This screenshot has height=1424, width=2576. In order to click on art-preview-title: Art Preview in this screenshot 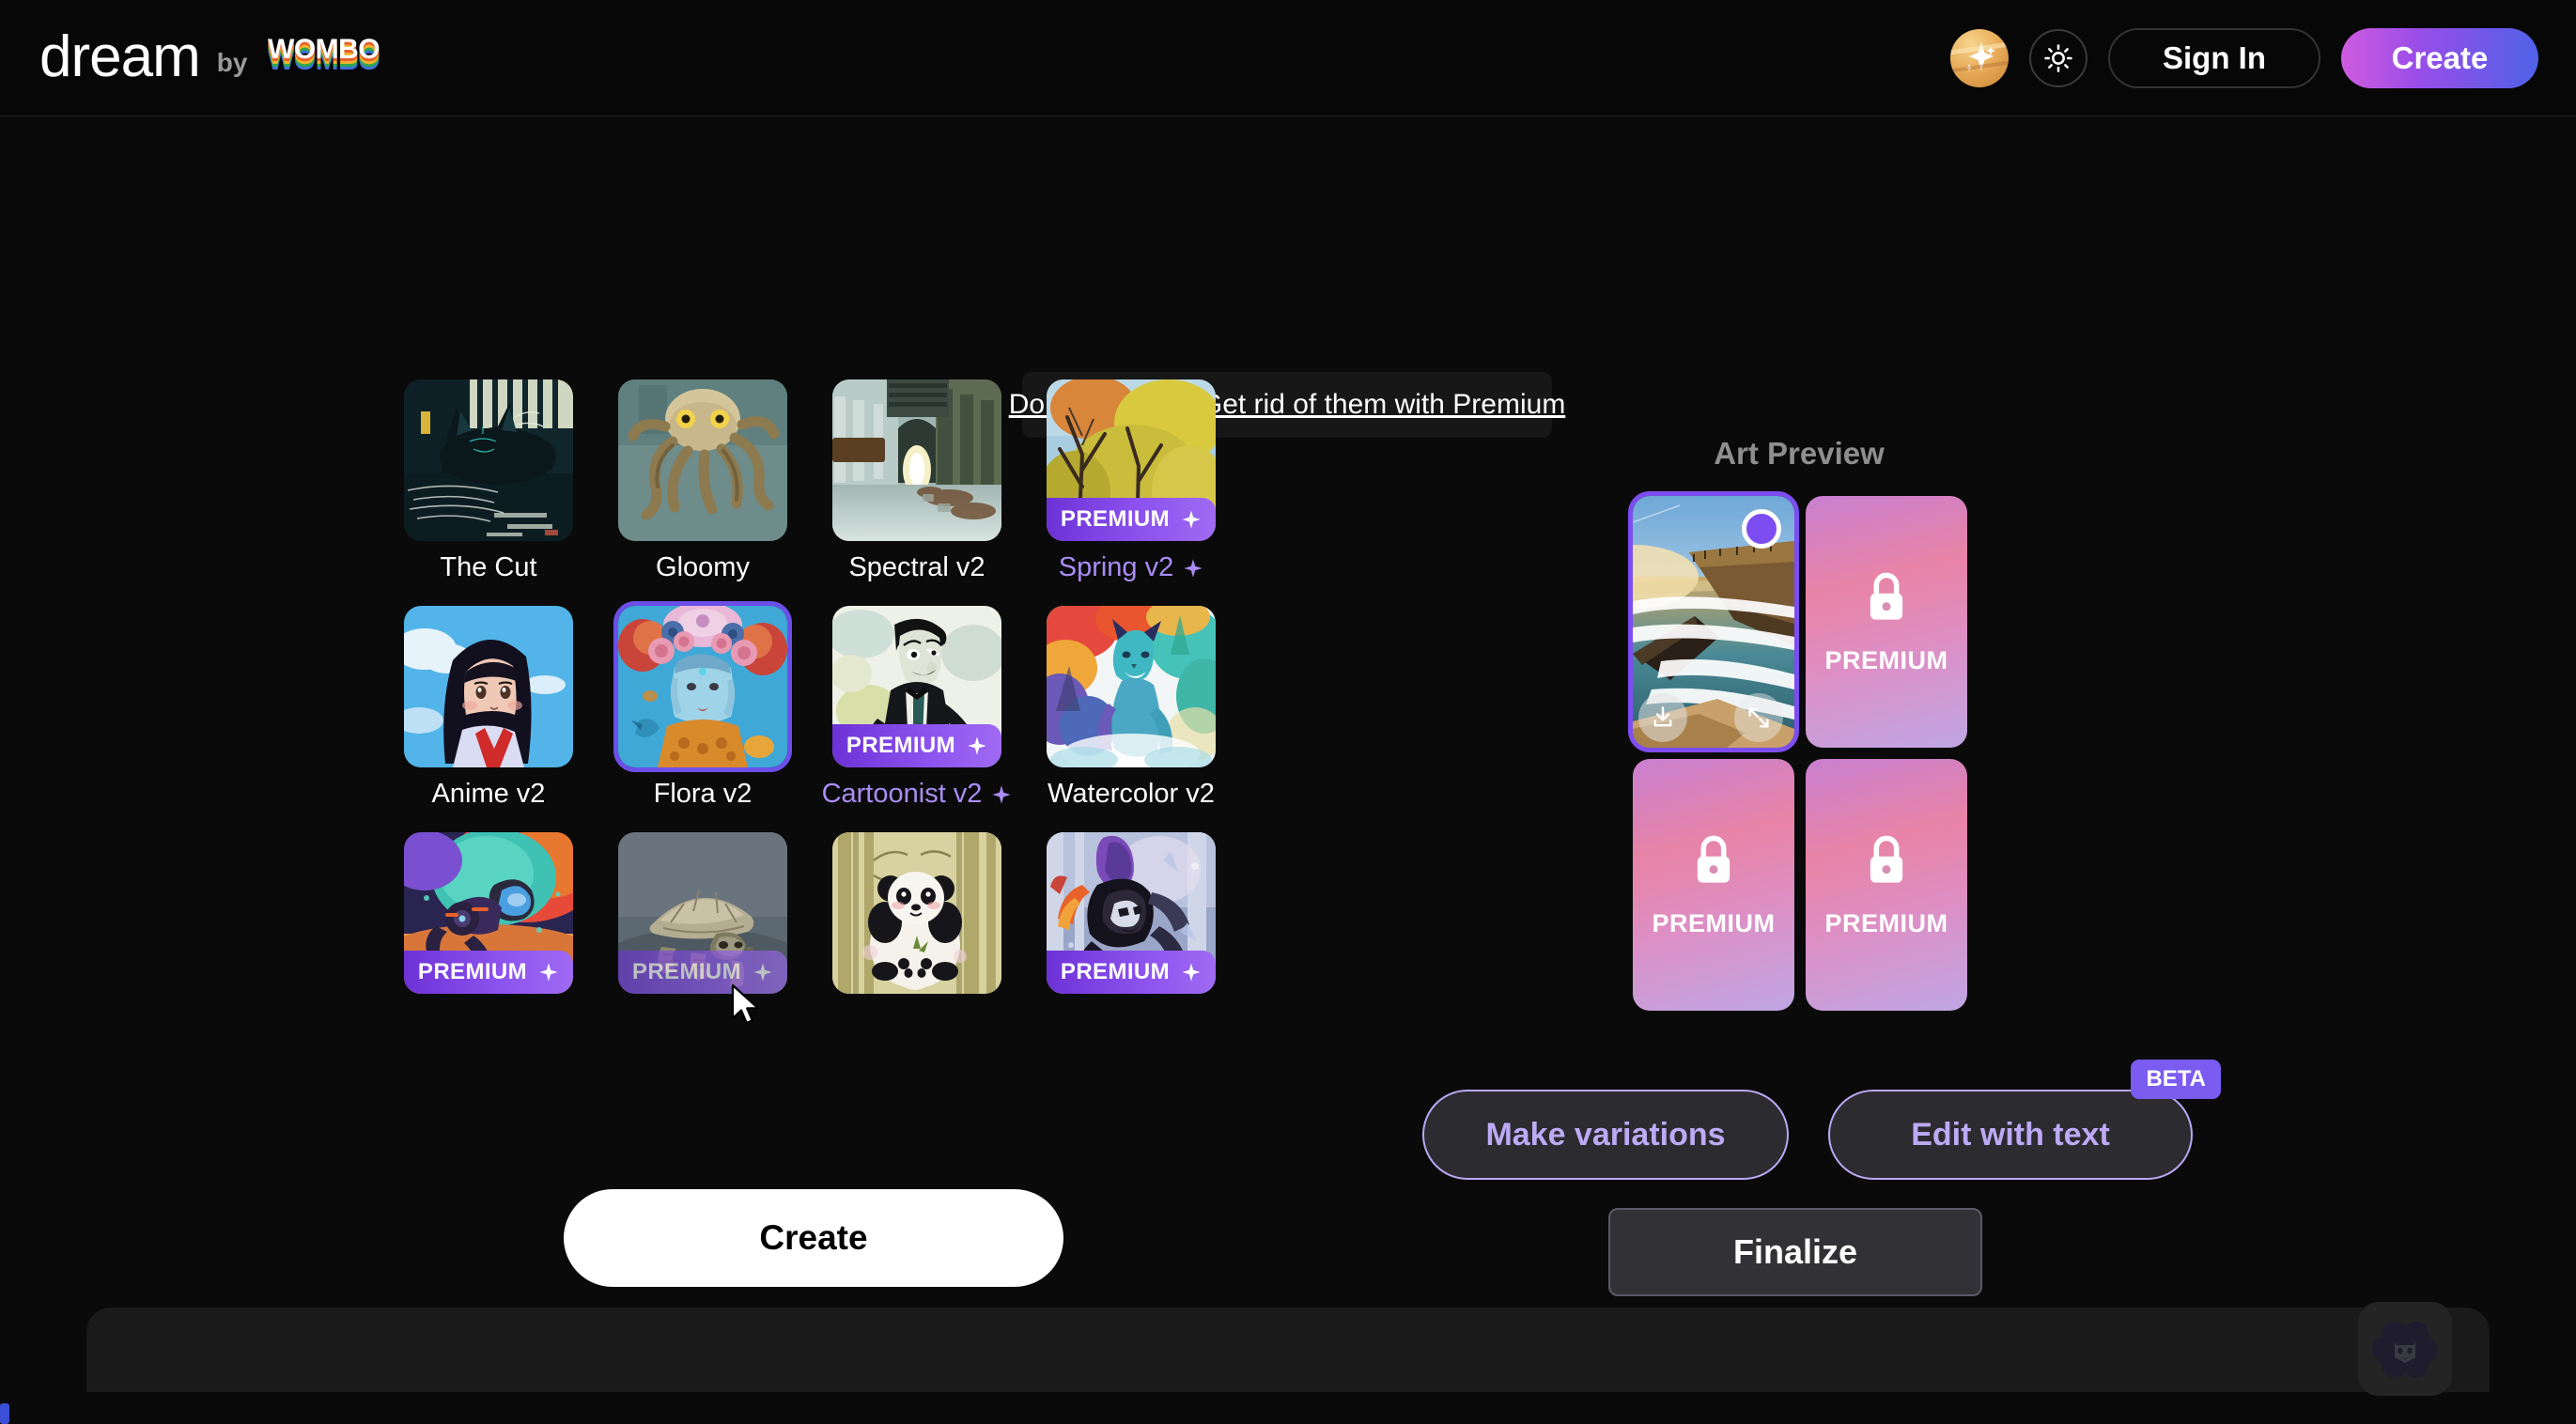, I will do `click(1800, 454)`.